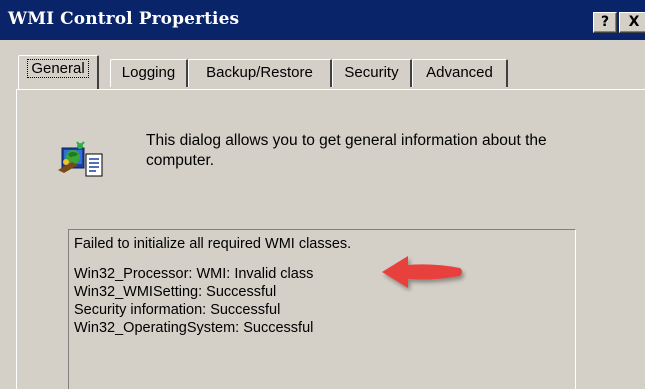 The width and height of the screenshot is (645, 389). I want to click on status-line-processor: Win32_Processor: WMI: Invalid class, so click(194, 274).